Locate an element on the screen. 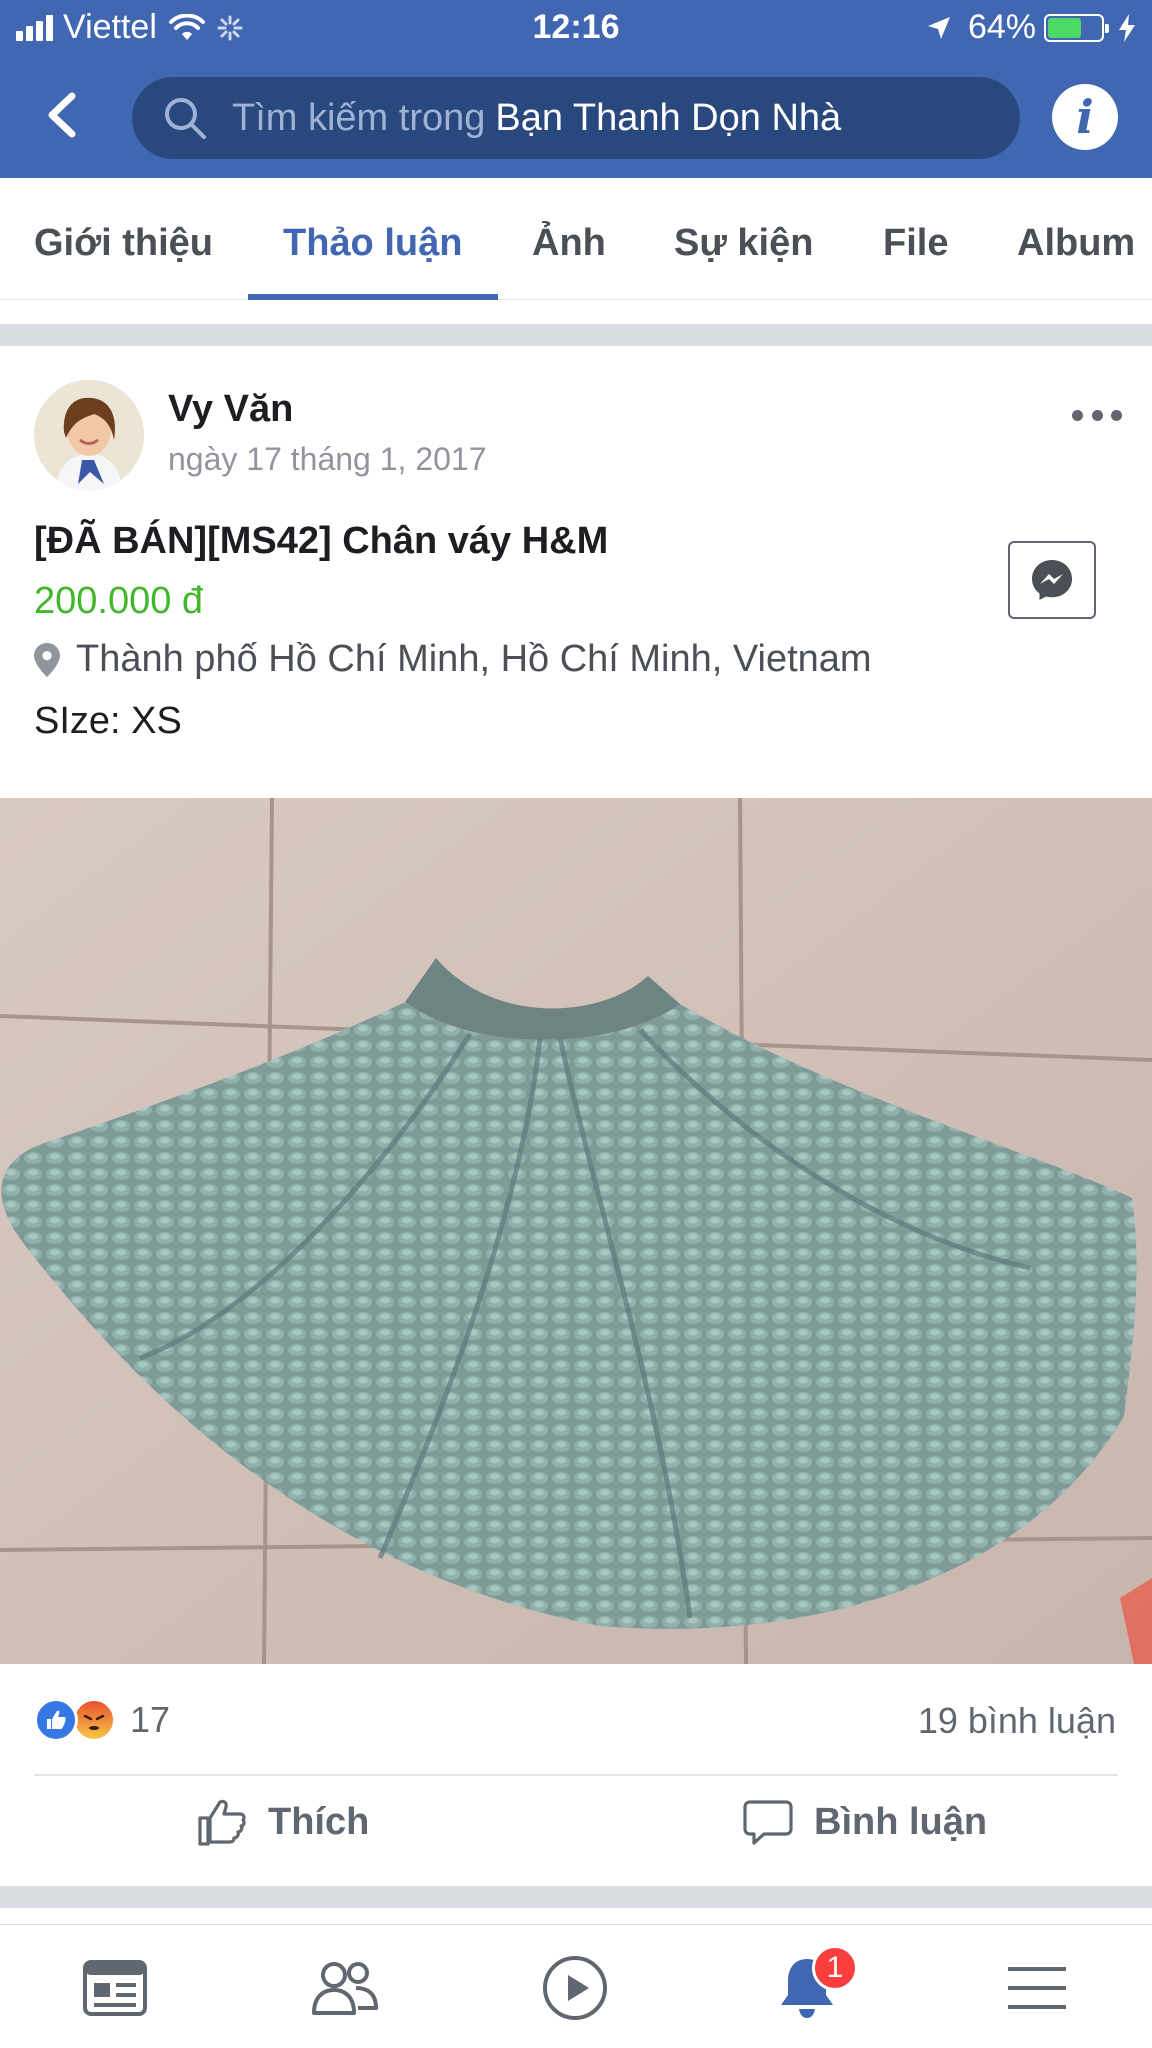 The width and height of the screenshot is (1152, 2048). group-search-input: Tìm kiếm trong Bạn Thanh Dọn Nhà is located at coordinates (576, 118).